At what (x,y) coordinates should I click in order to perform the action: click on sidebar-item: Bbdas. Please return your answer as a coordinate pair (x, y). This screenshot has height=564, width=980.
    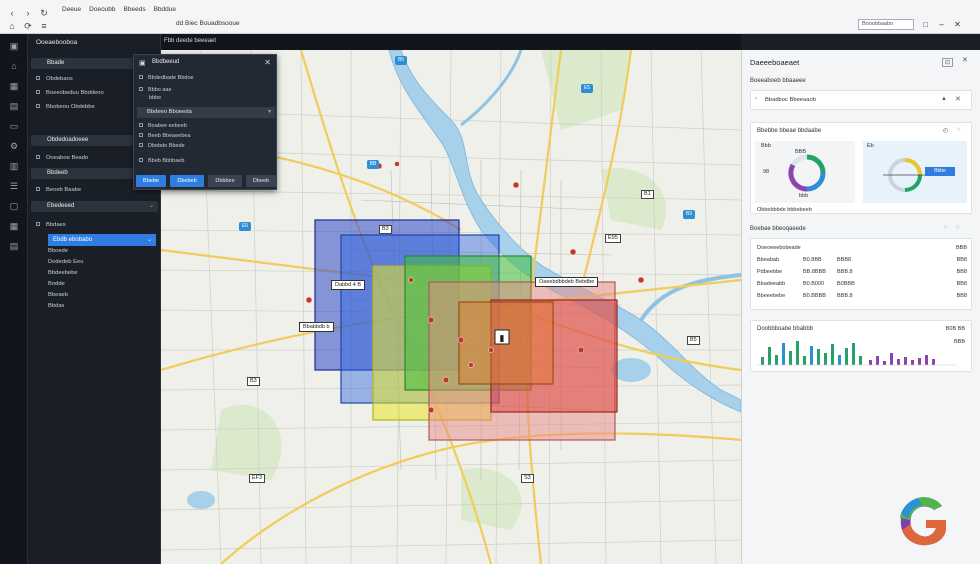
    Looking at the image, I should click on (56, 306).